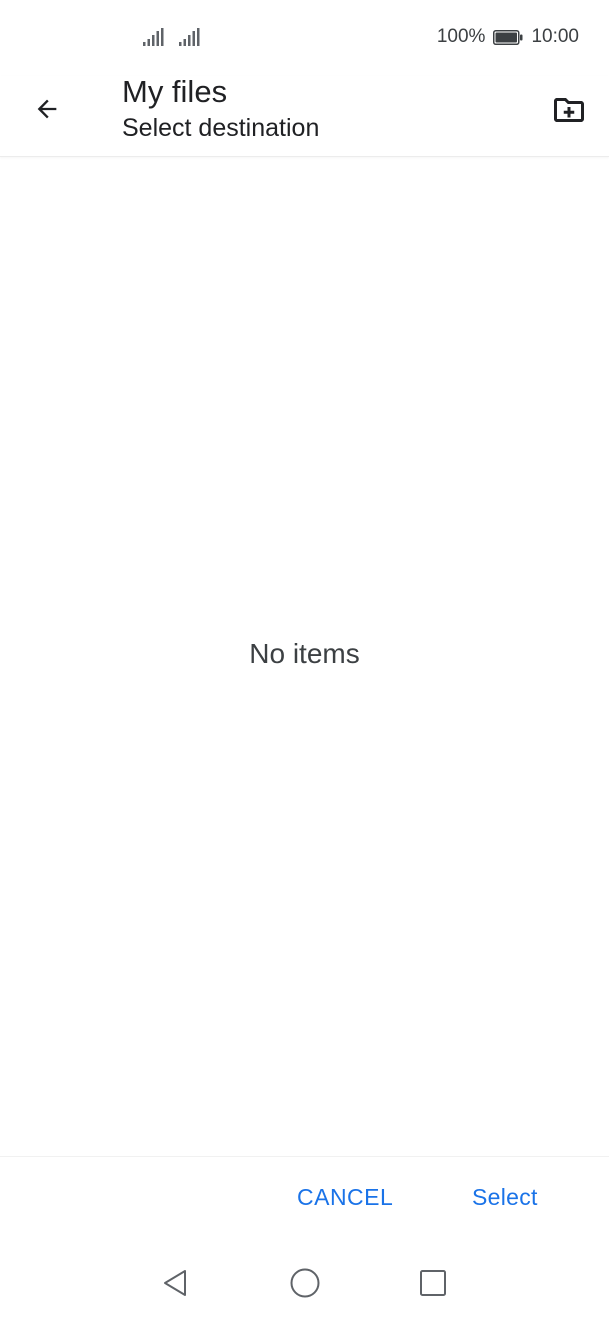 The width and height of the screenshot is (609, 1320). Describe the element at coordinates (505, 1197) in the screenshot. I see `select-button: Select` at that location.